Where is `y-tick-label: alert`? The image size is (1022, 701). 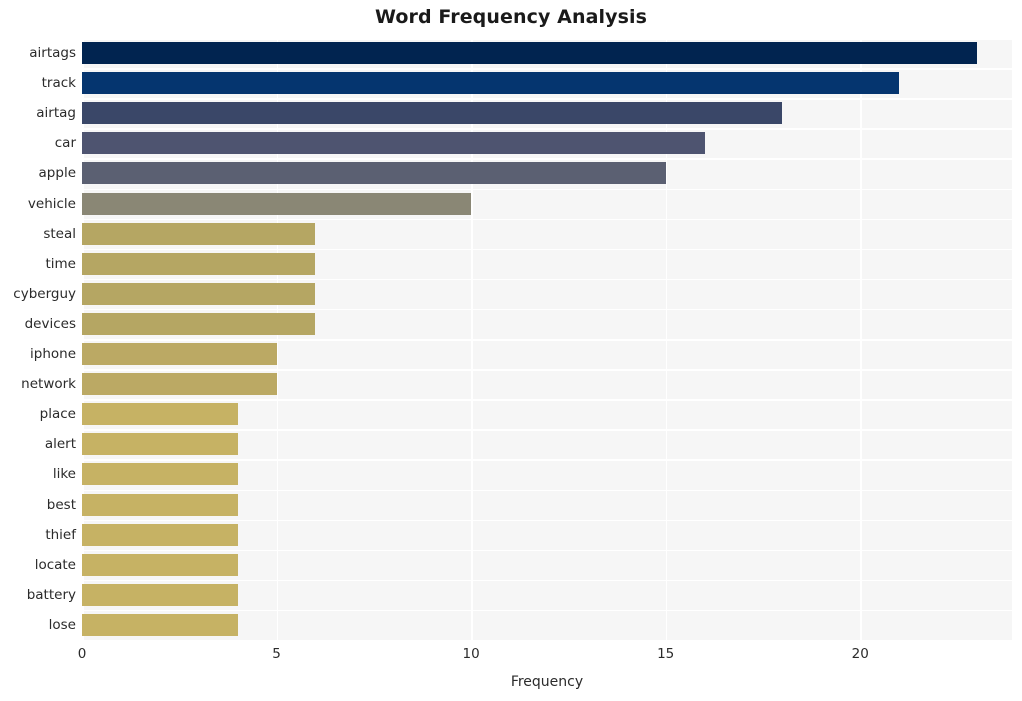
y-tick-label: alert is located at coordinates (60, 444).